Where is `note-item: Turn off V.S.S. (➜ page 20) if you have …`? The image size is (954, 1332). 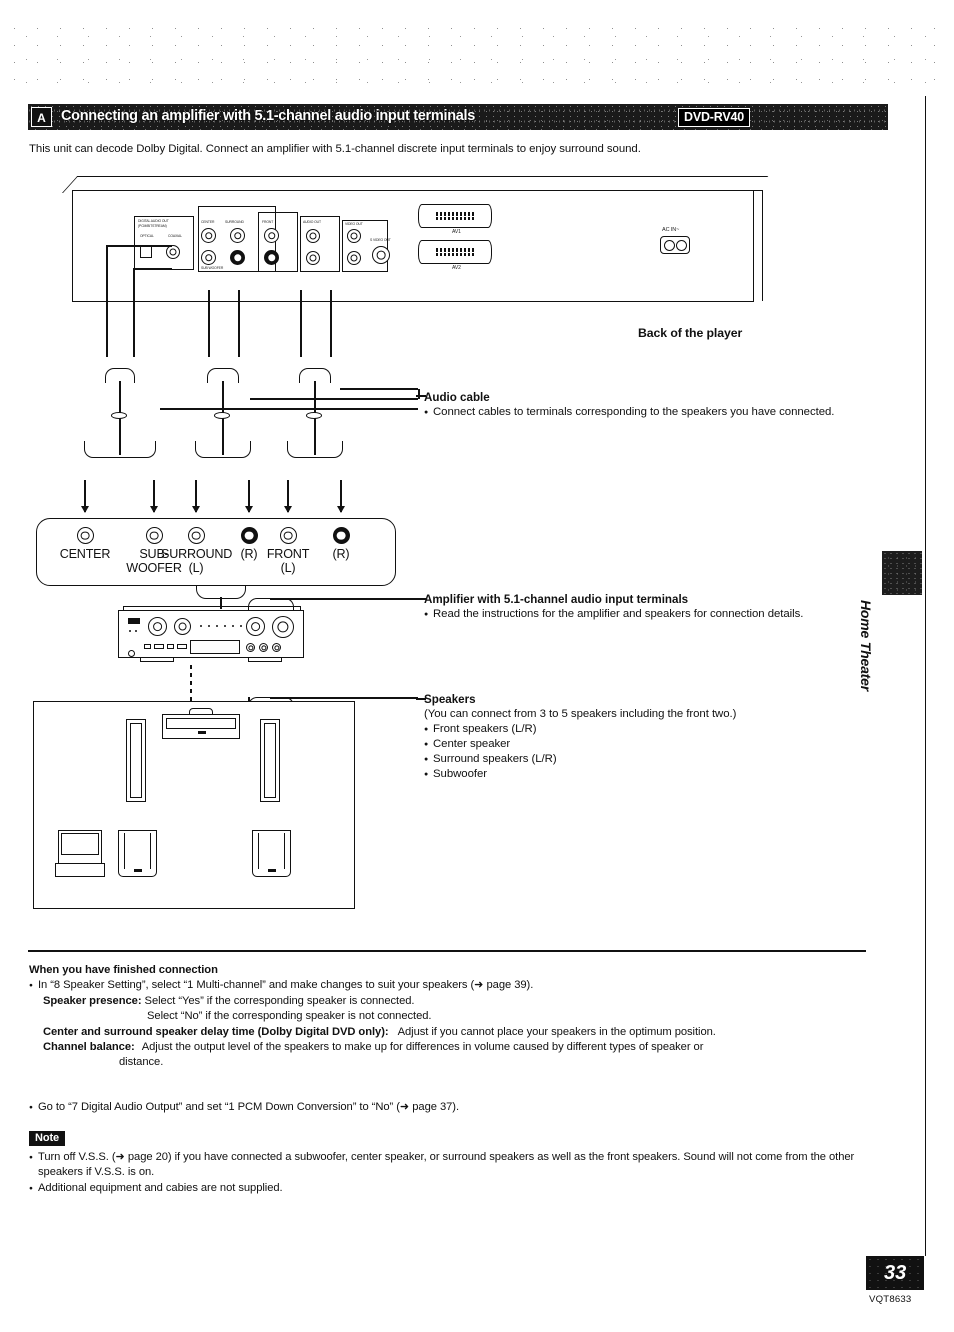 note-item: Turn off V.S.S. (➜ page 20) if you have … is located at coordinates (451, 1165).